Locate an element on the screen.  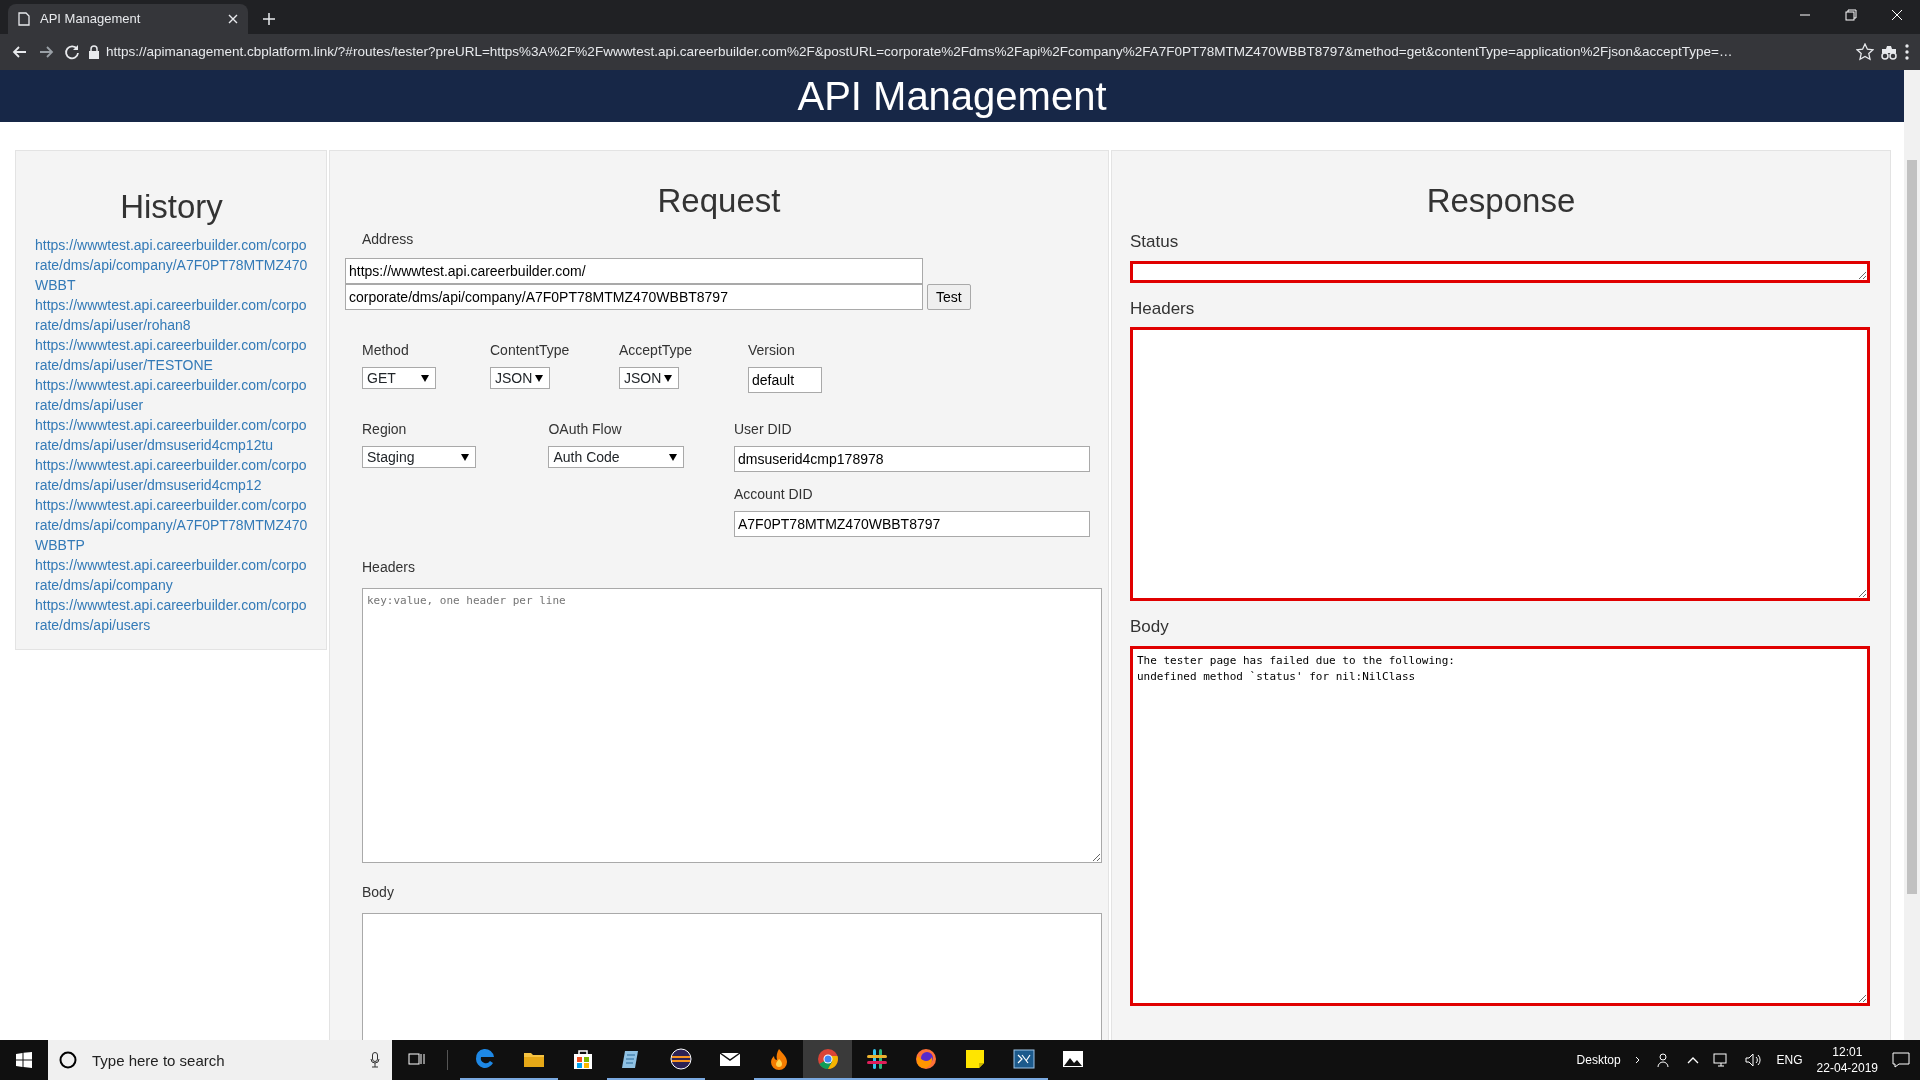
tab-title: API Management is located at coordinates (91, 19).